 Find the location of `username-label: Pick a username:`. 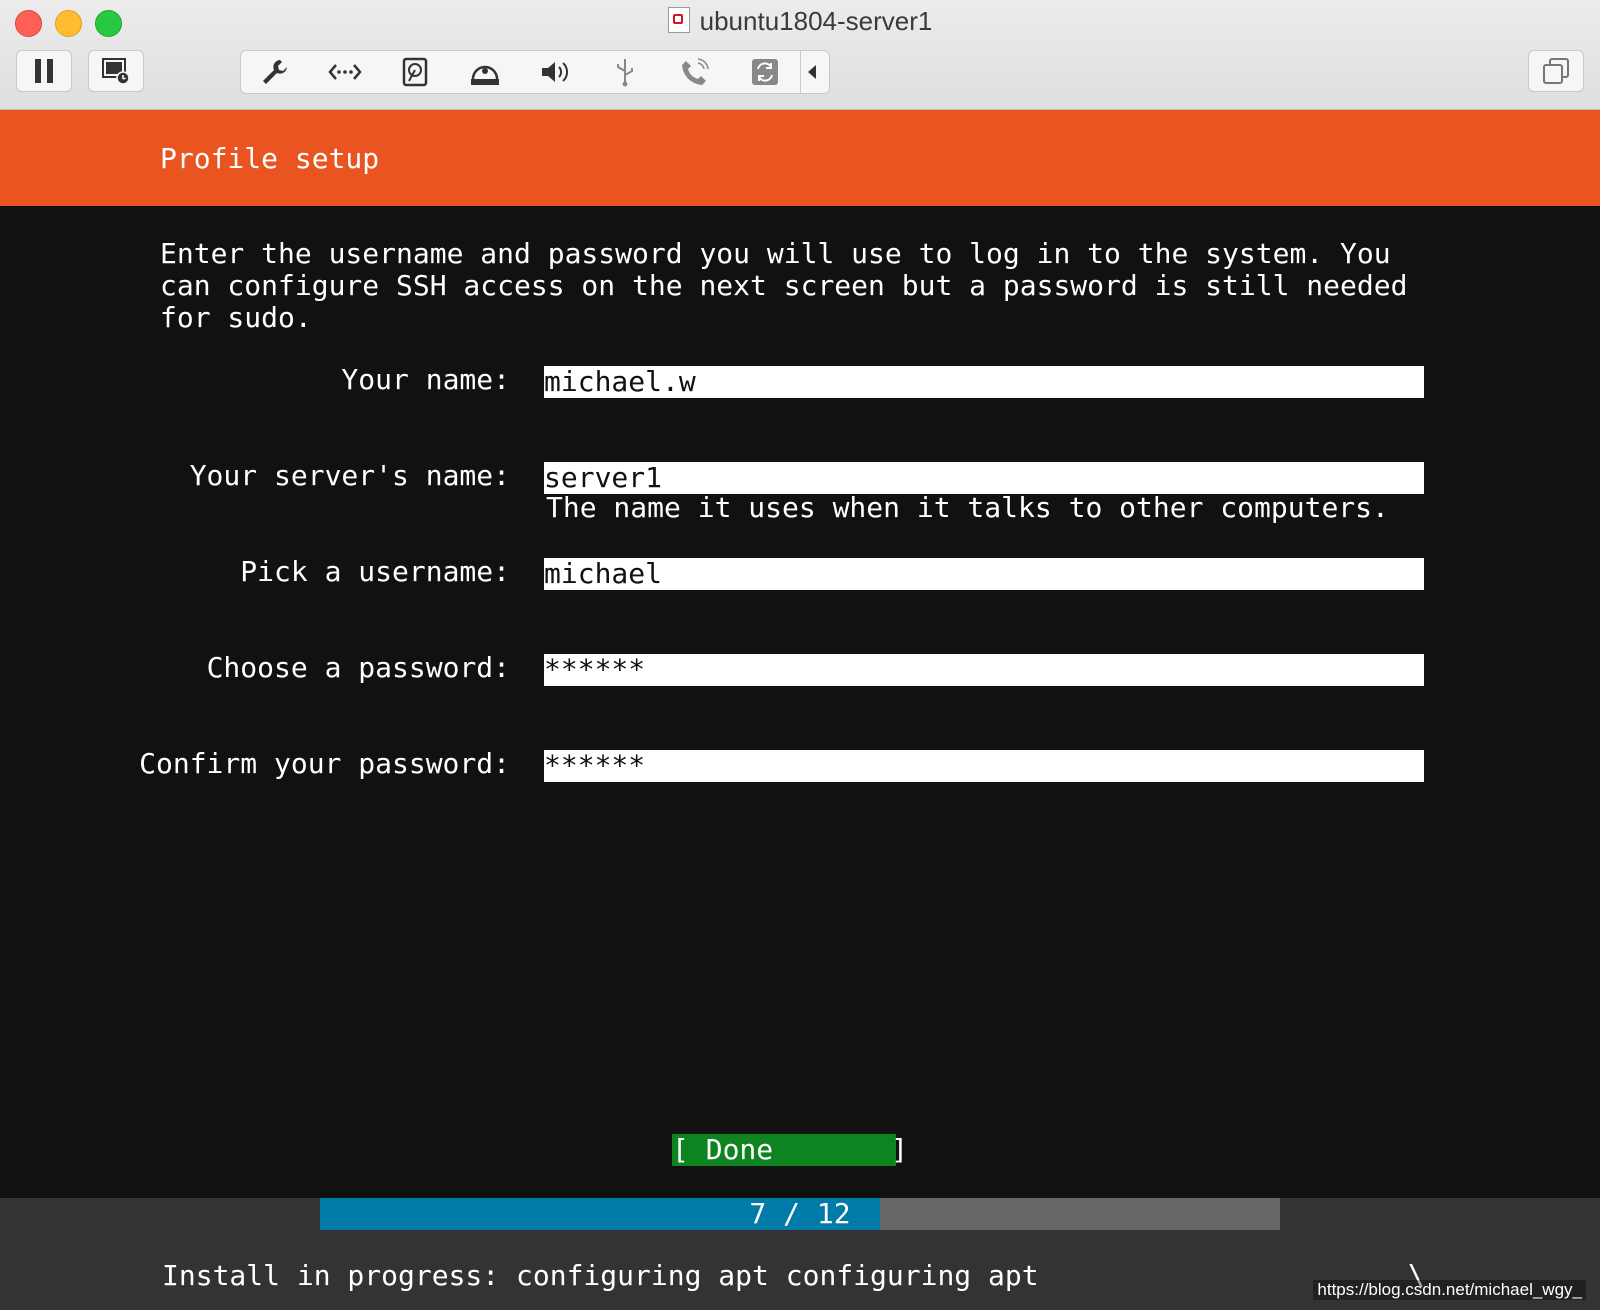

username-label: Pick a username: is located at coordinates (375, 571).